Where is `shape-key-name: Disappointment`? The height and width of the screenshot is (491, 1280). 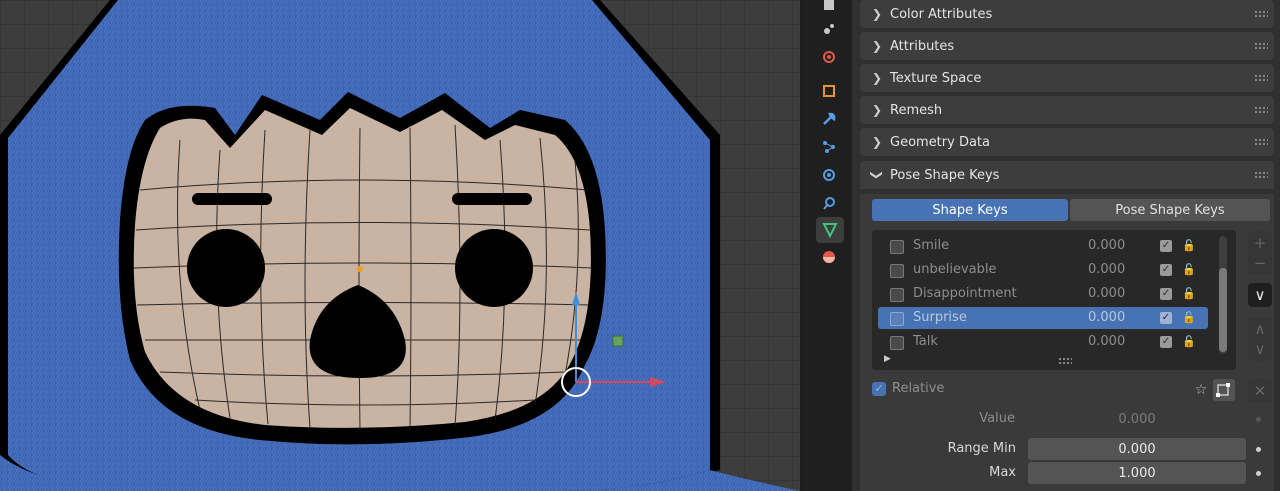
shape-key-name: Disappointment is located at coordinates (965, 293).